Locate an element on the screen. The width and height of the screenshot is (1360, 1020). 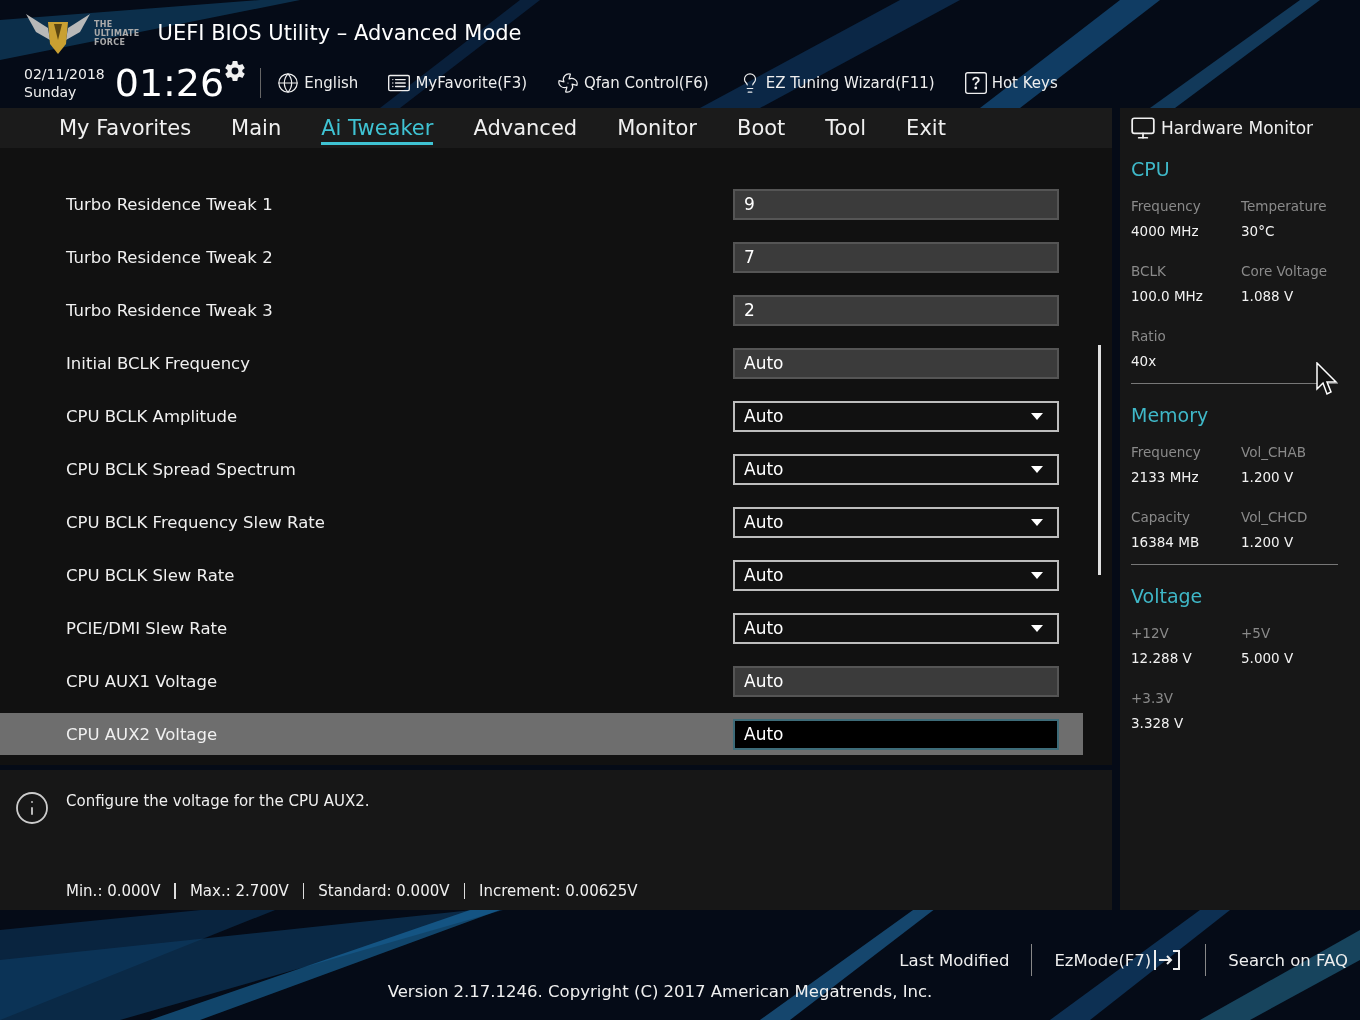
reading-value: 40x is located at coordinates (1144, 361).